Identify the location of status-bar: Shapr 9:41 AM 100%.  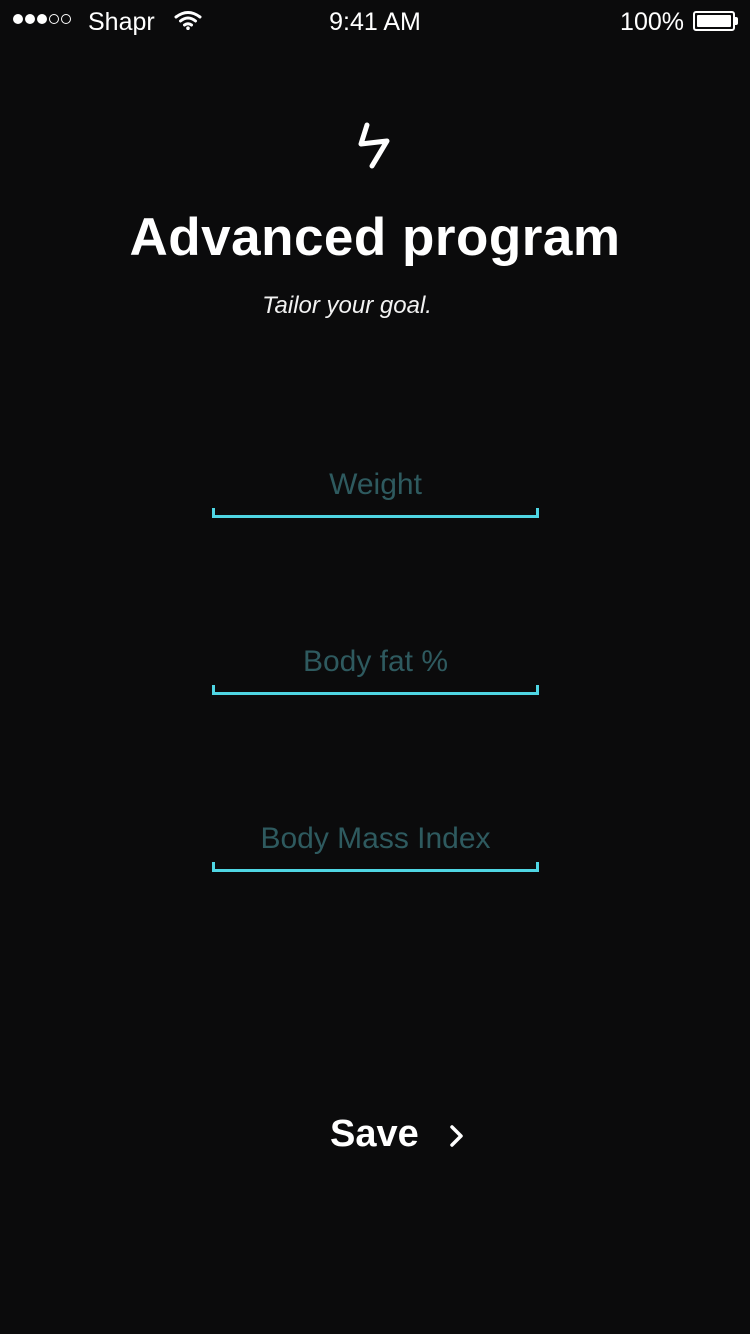
(375, 21).